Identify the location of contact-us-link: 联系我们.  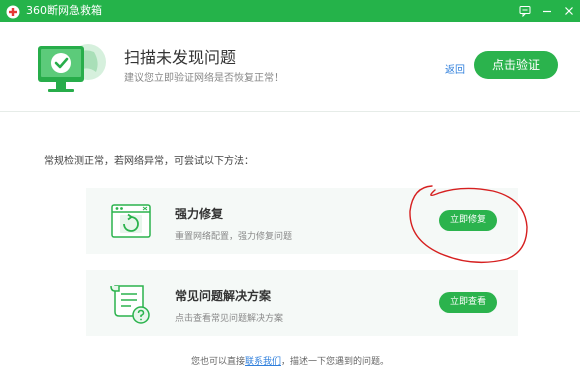
(263, 362).